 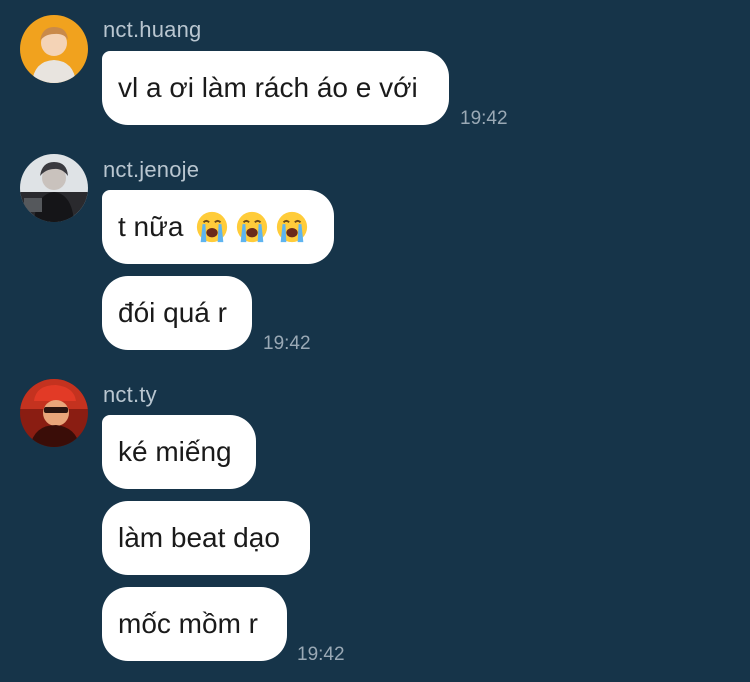 What do you see at coordinates (199, 537) in the screenshot?
I see `message-text: làm beat dạo` at bounding box center [199, 537].